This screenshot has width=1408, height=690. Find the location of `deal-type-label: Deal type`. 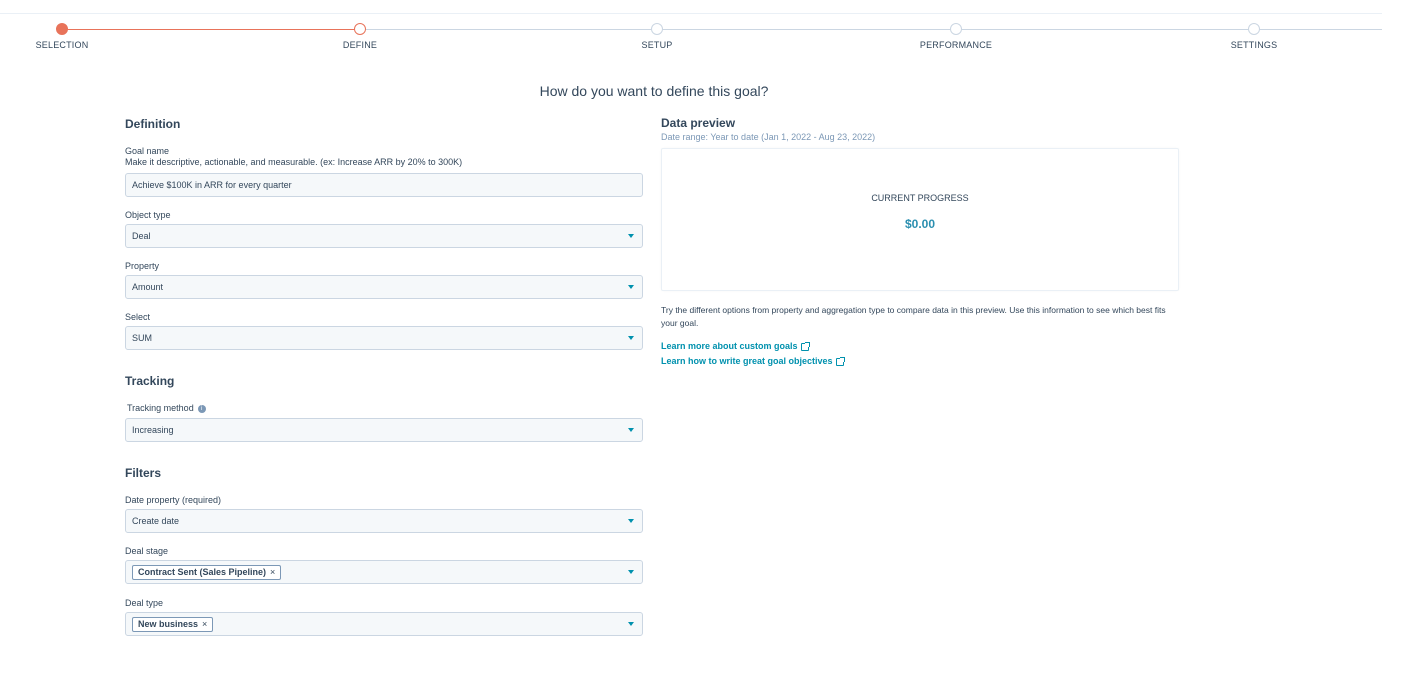

deal-type-label: Deal type is located at coordinates (144, 603).